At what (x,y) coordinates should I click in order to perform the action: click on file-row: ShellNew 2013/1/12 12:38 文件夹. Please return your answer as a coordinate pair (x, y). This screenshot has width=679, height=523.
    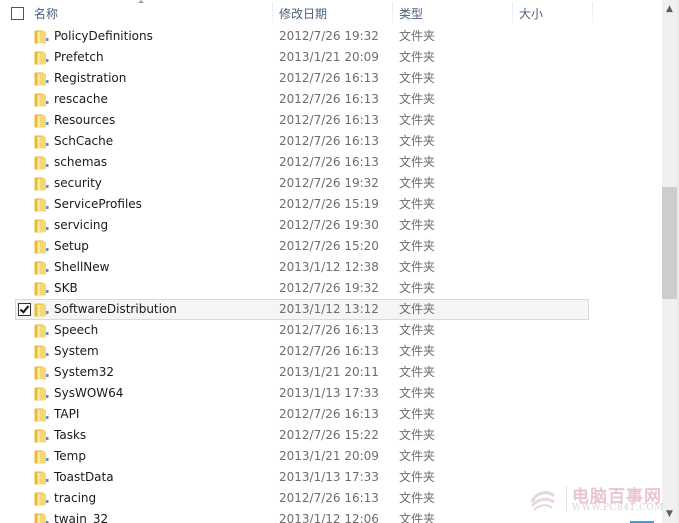
    Looking at the image, I should click on (331, 267).